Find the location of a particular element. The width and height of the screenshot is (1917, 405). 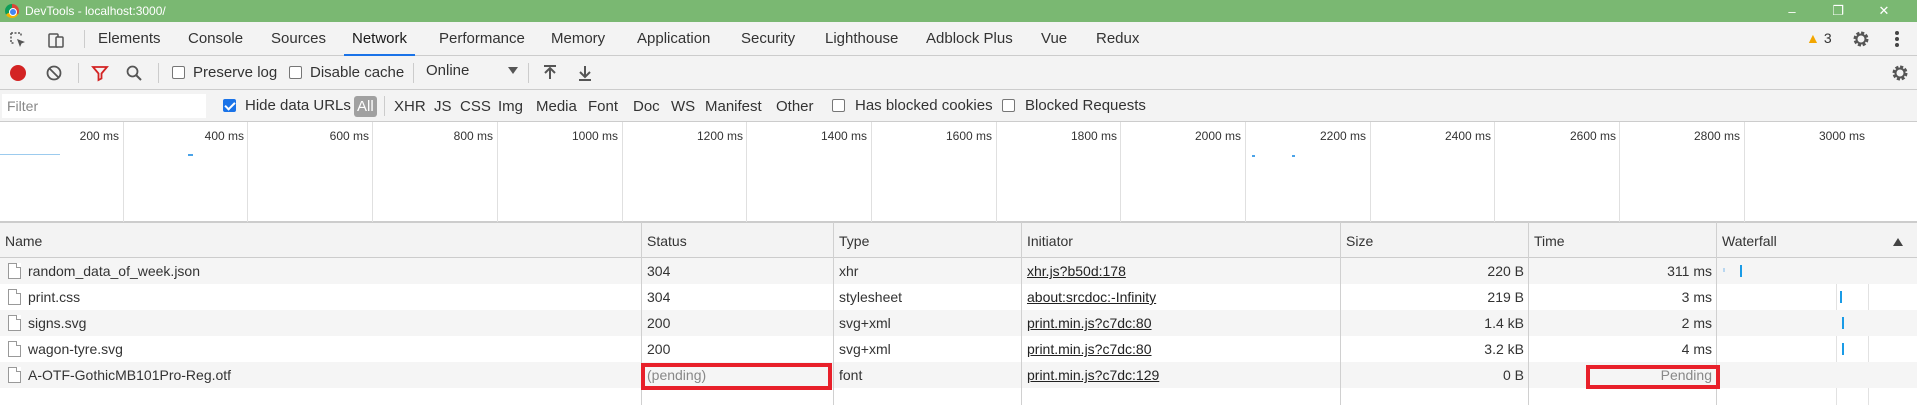

timeline-tick-label: 2800 ms is located at coordinates (1716, 136).